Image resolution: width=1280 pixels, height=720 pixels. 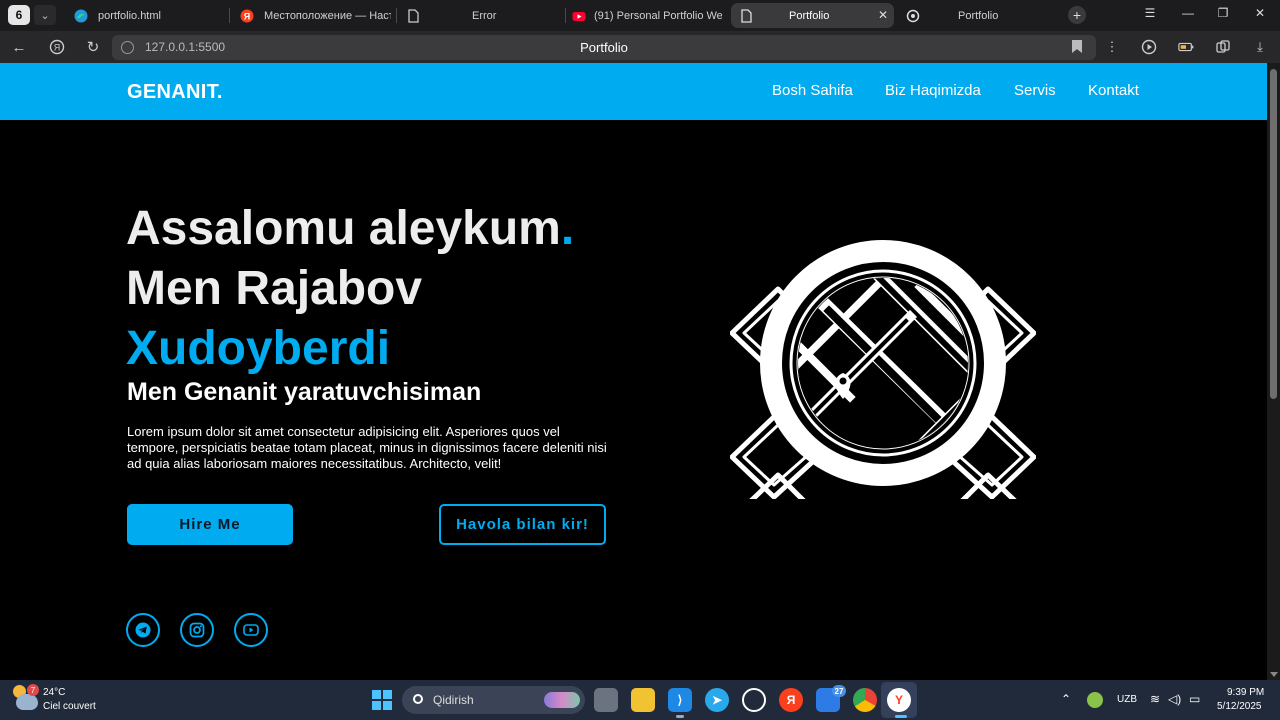 What do you see at coordinates (33, 690) in the screenshot?
I see `weather-notification-badge: 7` at bounding box center [33, 690].